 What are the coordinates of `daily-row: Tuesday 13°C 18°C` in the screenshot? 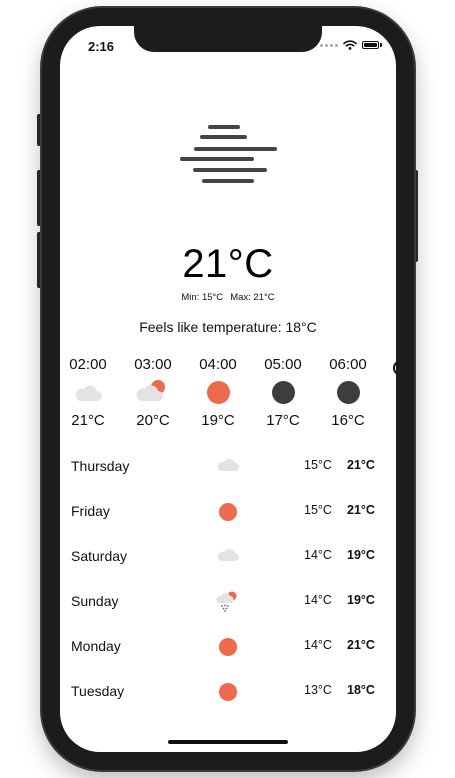 It's located at (228, 691).